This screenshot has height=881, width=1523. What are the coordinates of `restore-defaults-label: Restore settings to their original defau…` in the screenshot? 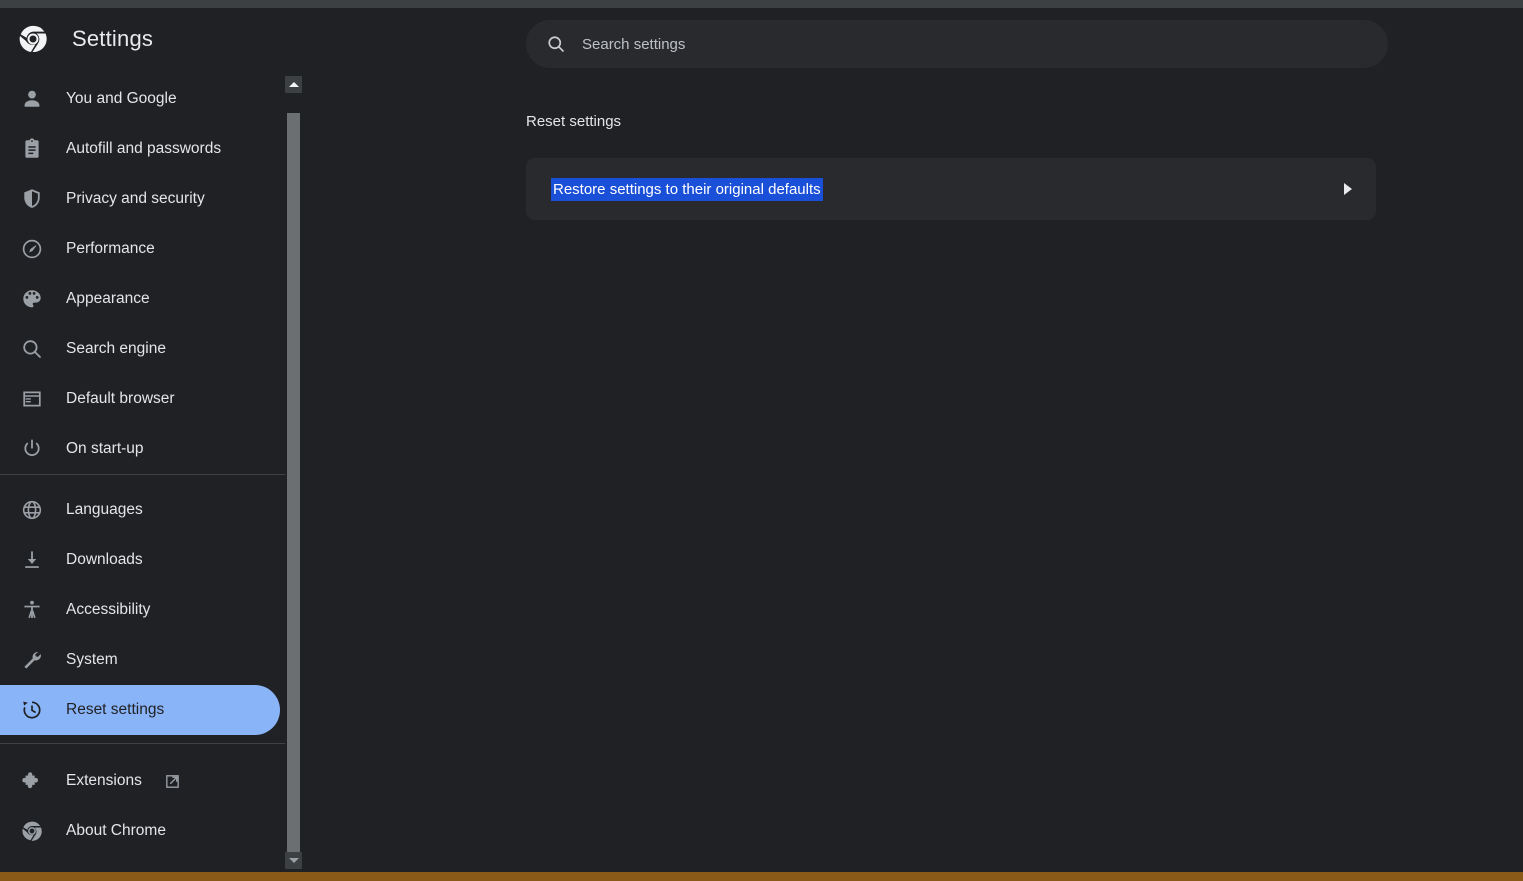 It's located at (687, 189).